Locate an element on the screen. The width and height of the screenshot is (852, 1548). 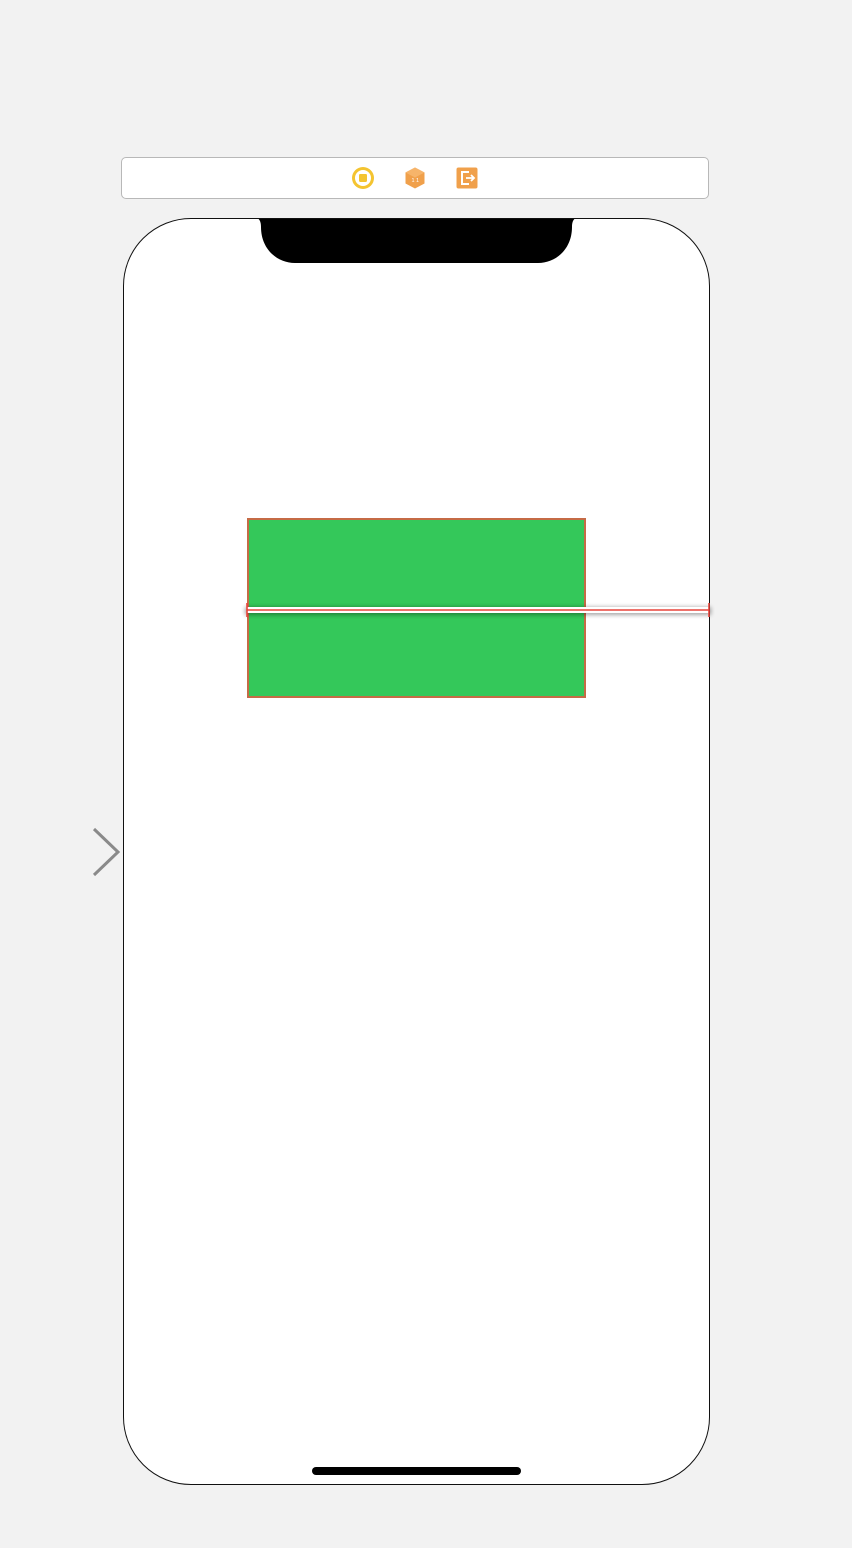
trailing-constraint is located at coordinates (478, 611).